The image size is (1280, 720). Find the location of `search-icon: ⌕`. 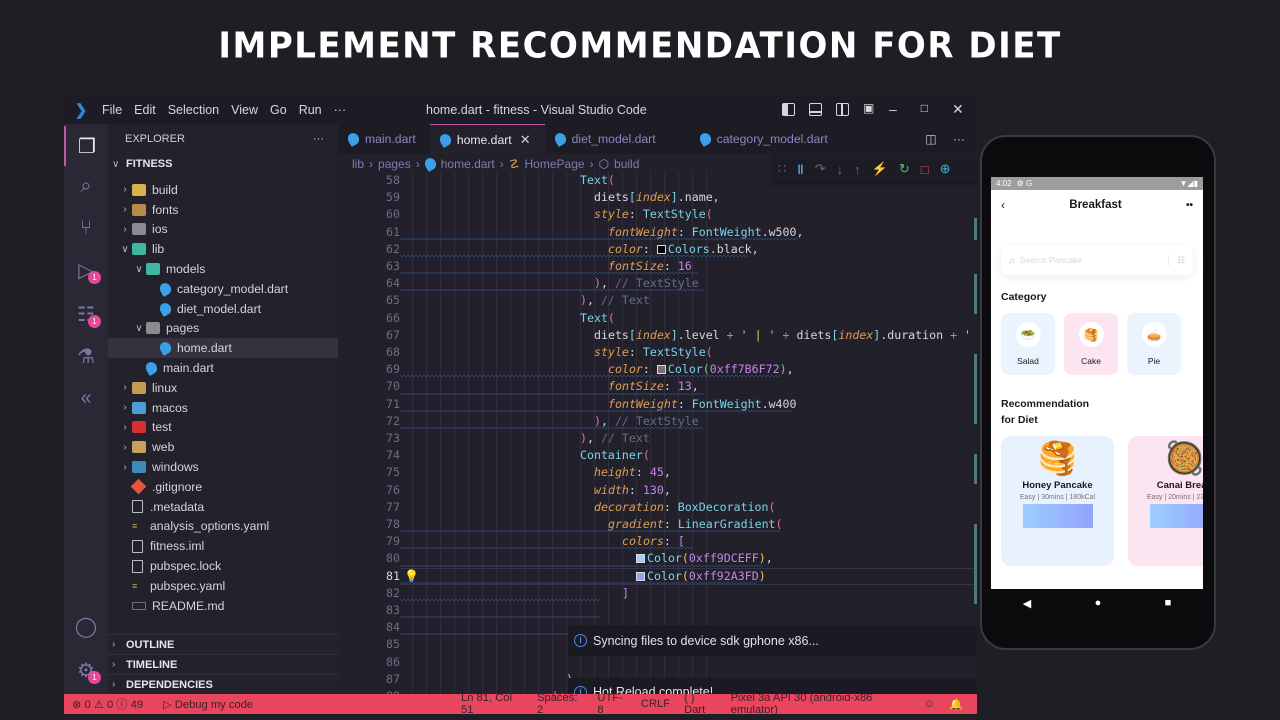

search-icon: ⌕ is located at coordinates (86, 186).